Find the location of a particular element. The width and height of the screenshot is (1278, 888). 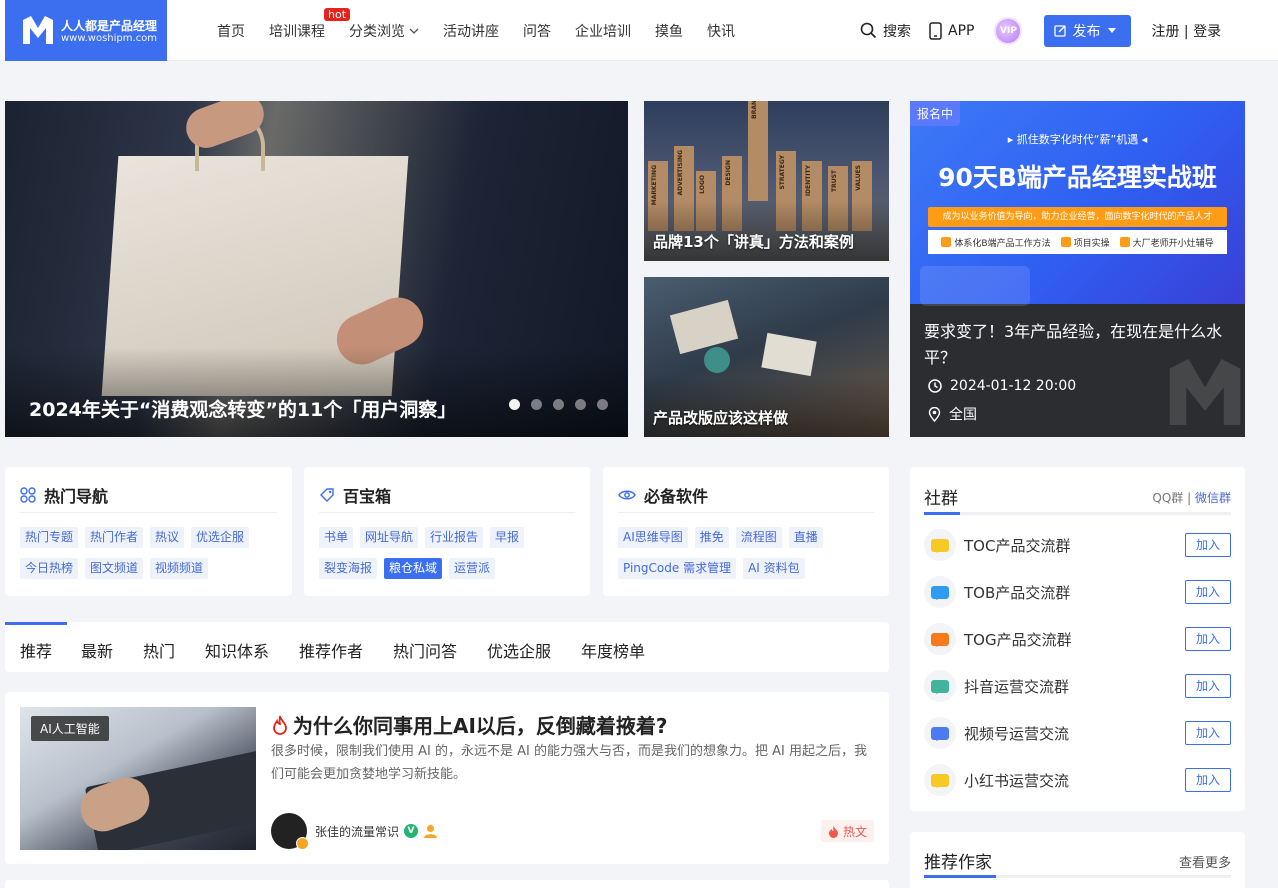

event-features: 体系化B端产品工作方法 项目实操 大厂老师开小灶辅导 is located at coordinates (1077, 242).